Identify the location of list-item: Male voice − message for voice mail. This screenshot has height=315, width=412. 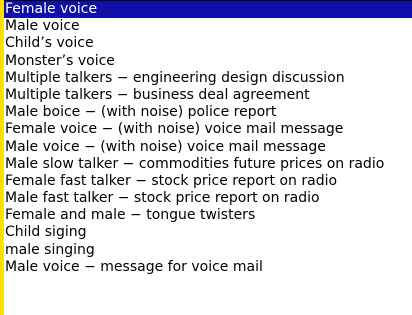
(208, 267).